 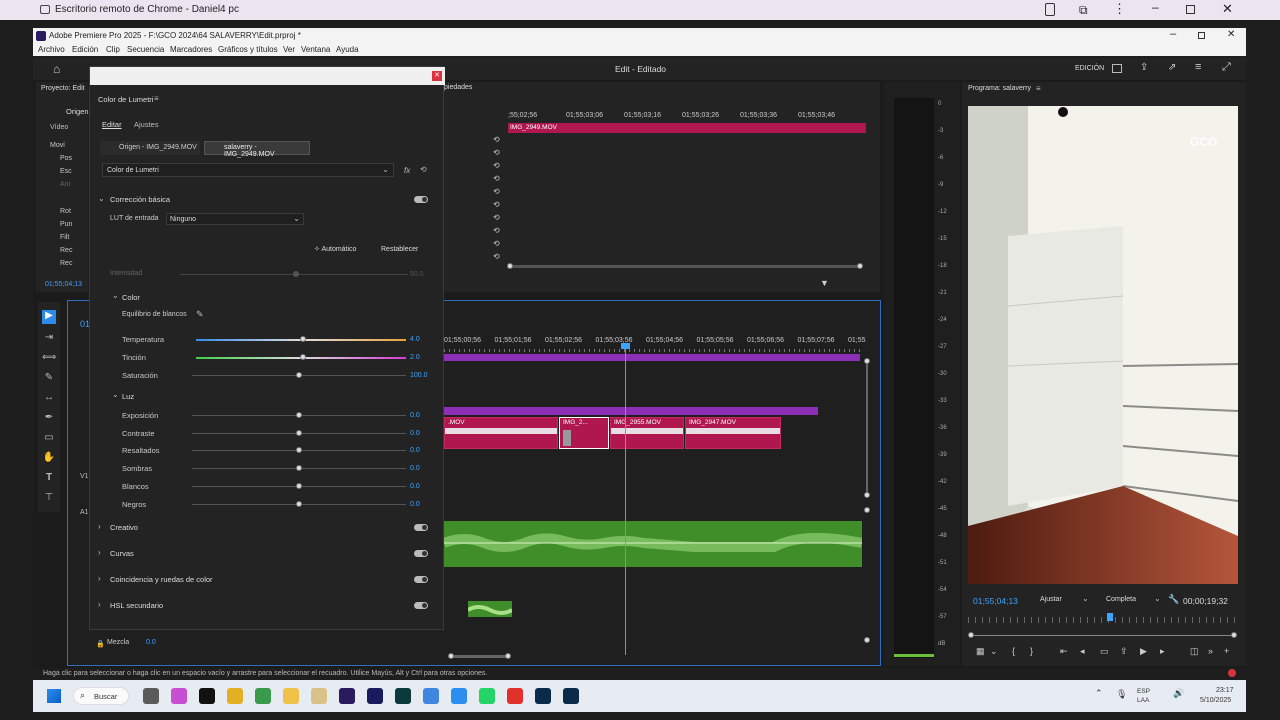 What do you see at coordinates (207, 696) in the screenshot?
I see `tiktok-icon` at bounding box center [207, 696].